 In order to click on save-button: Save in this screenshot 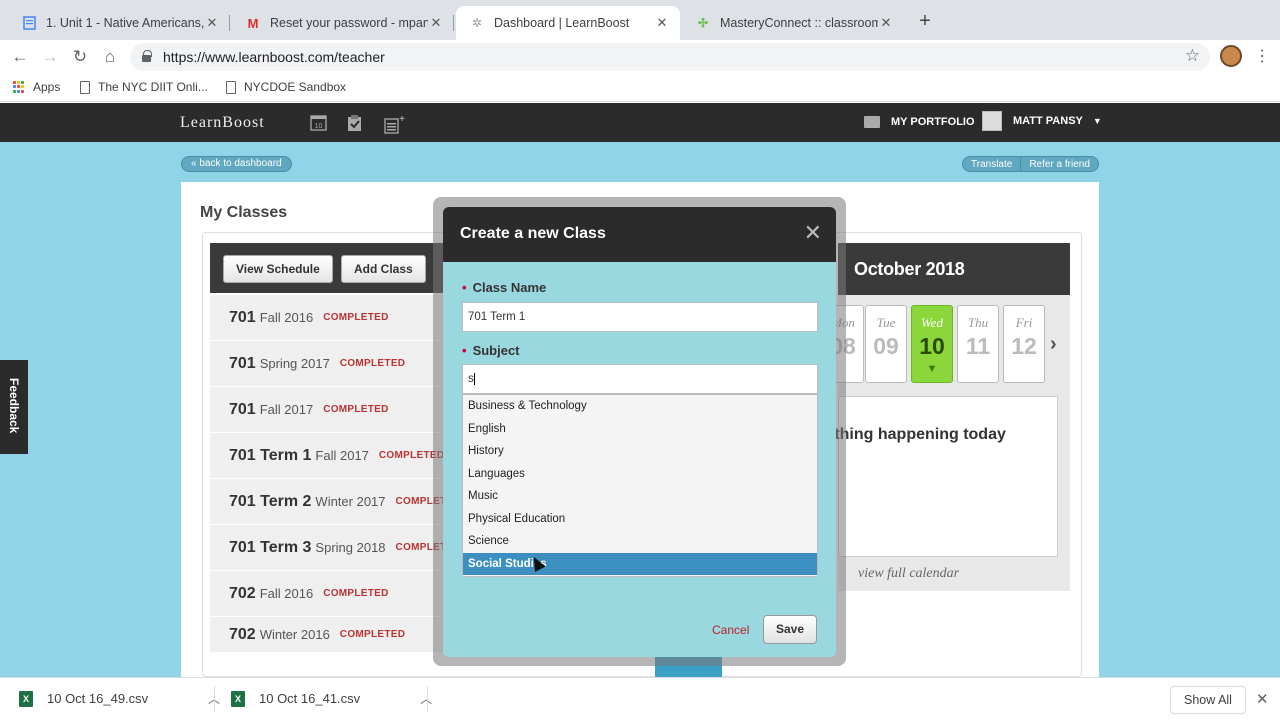, I will do `click(790, 629)`.